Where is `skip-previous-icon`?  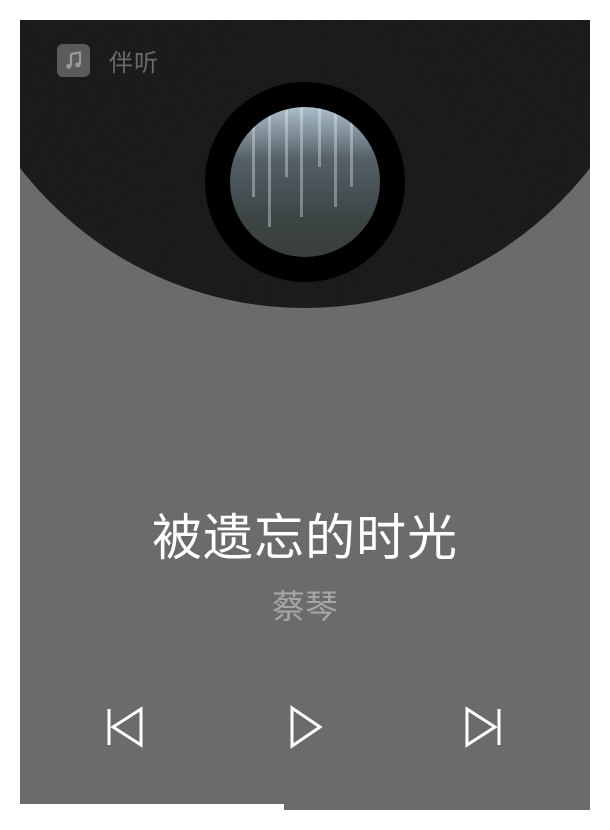
skip-previous-icon is located at coordinates (125, 727).